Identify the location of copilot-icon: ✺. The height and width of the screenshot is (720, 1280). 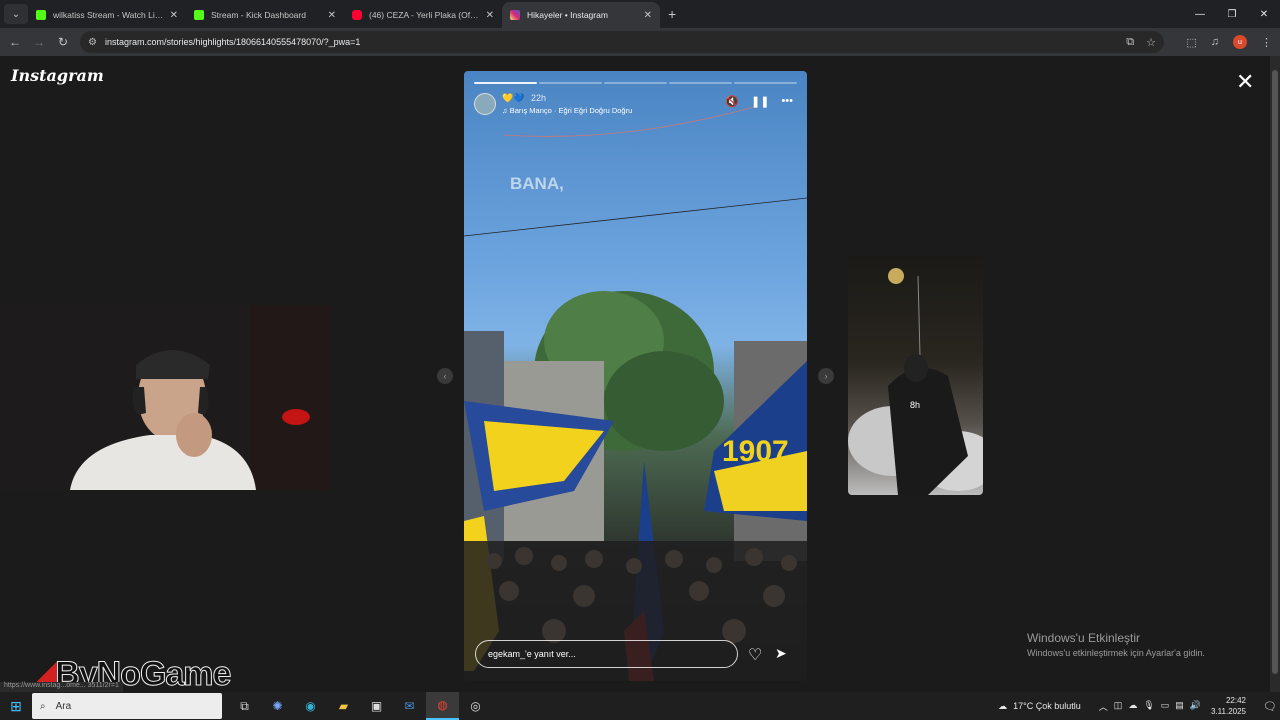
(277, 706).